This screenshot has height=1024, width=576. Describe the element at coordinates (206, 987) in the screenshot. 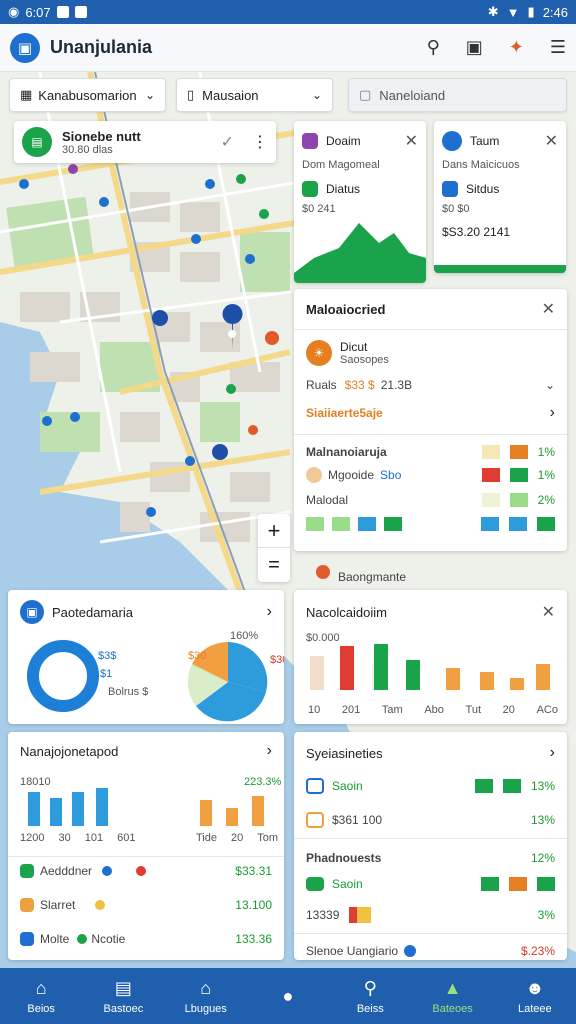

I see `building-icon: ⌂` at that location.